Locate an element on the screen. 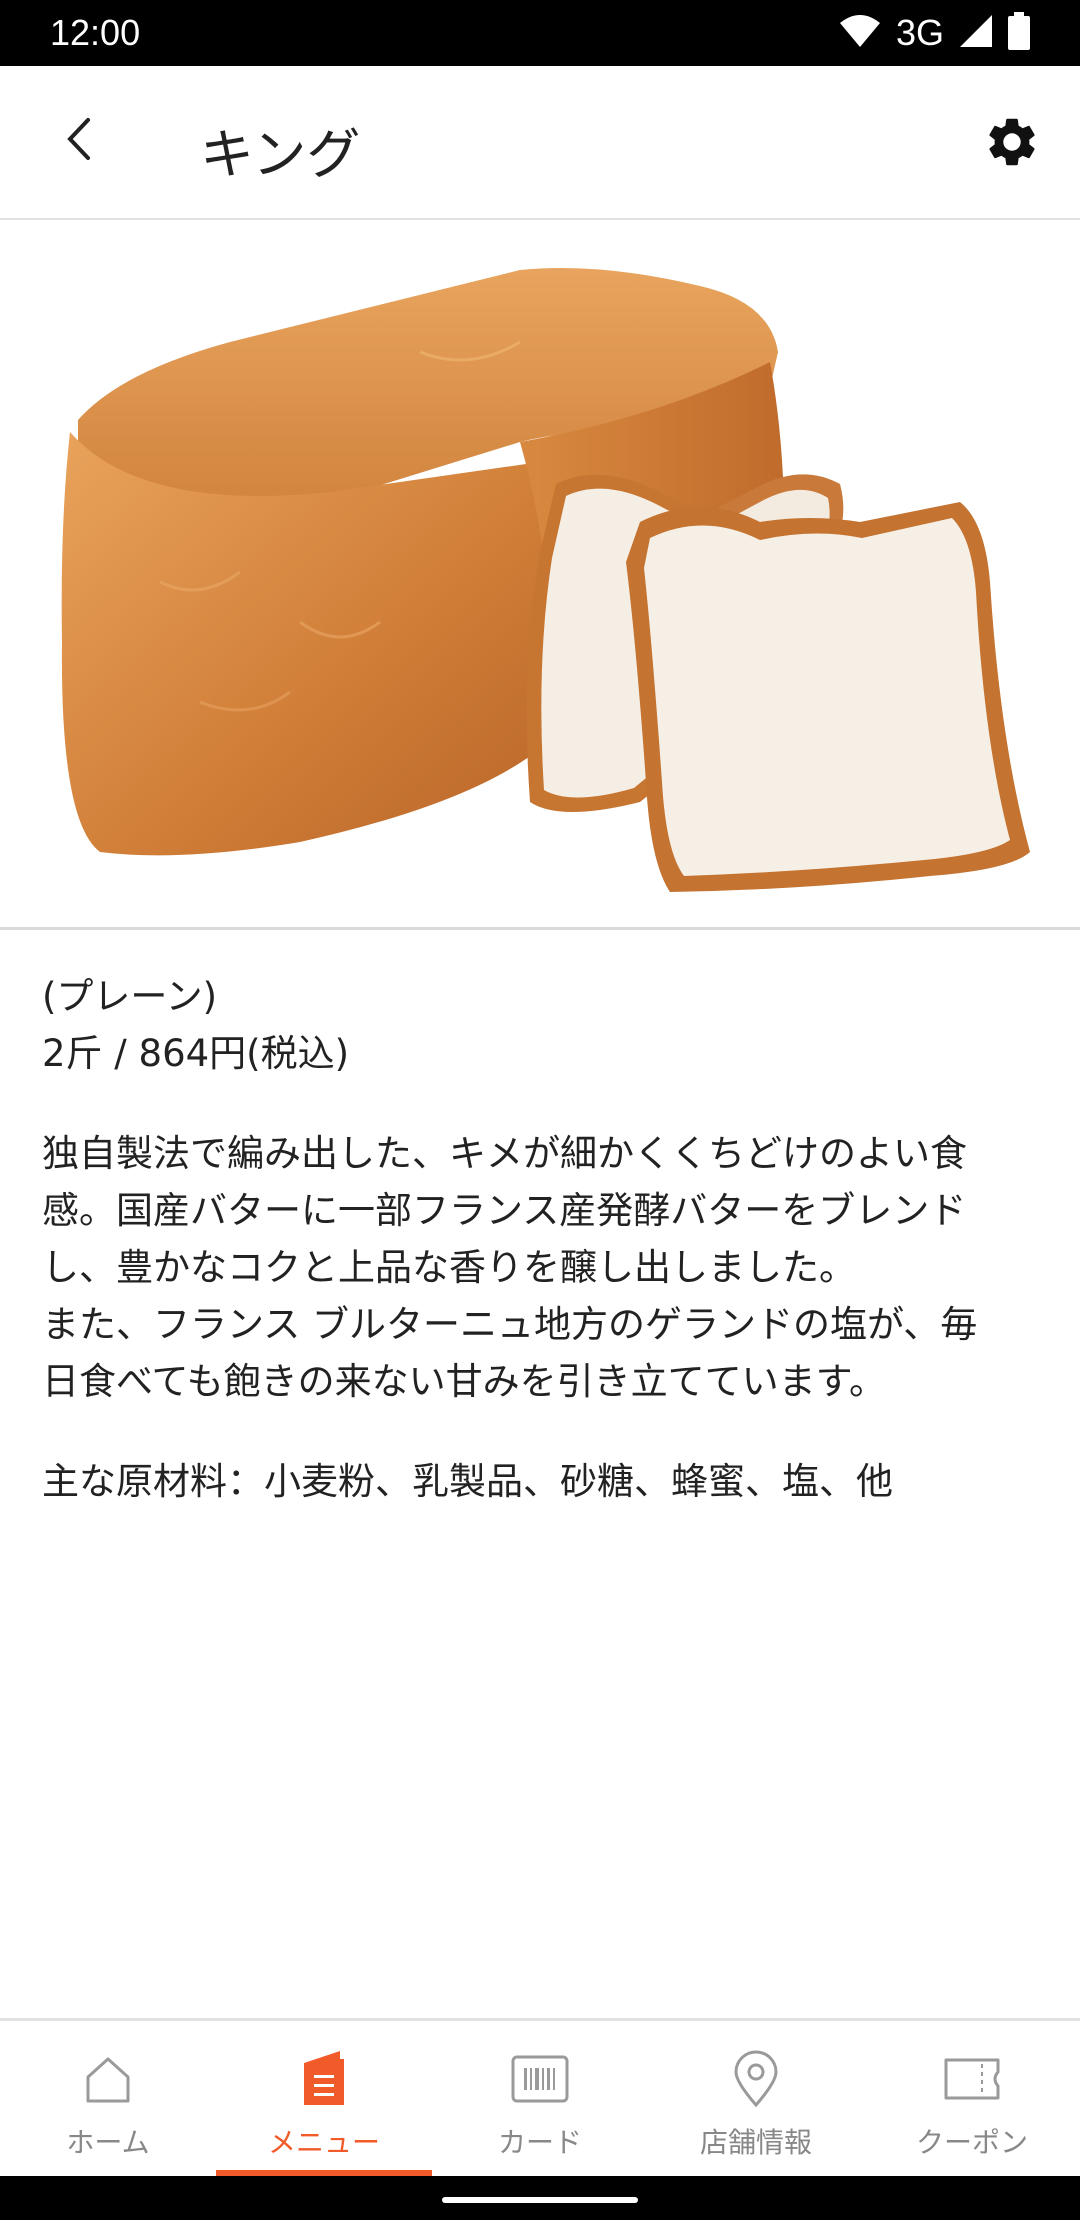 The width and height of the screenshot is (1080, 2220). gear-icon is located at coordinates (1012, 144).